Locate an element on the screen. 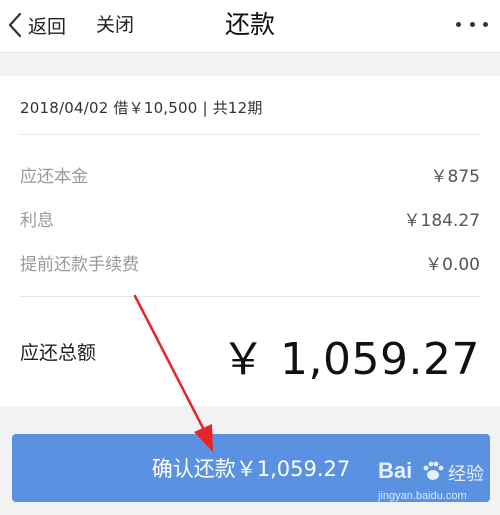  early-repayment-fee-value: ￥0.00 is located at coordinates (452, 265).